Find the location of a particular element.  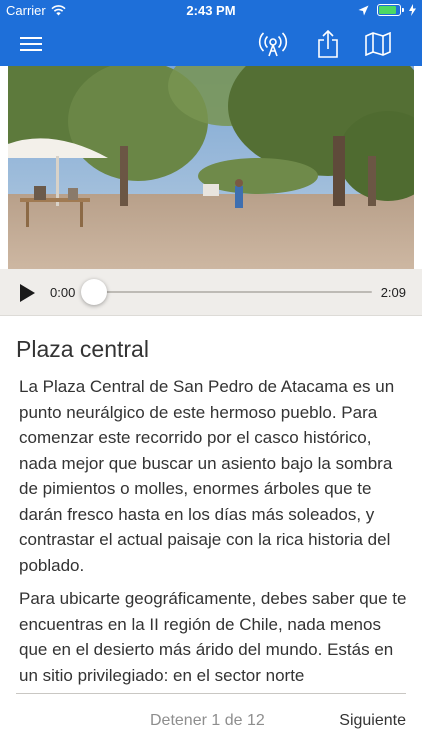

map-button is located at coordinates (378, 44).